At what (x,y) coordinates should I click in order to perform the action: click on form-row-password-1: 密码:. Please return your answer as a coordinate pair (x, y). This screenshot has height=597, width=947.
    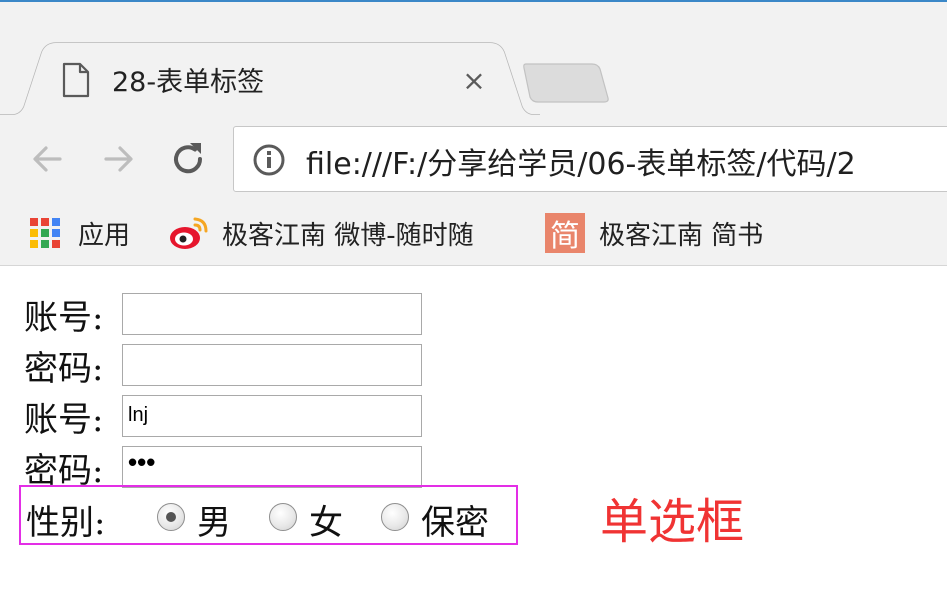
    Looking at the image, I should click on (223, 365).